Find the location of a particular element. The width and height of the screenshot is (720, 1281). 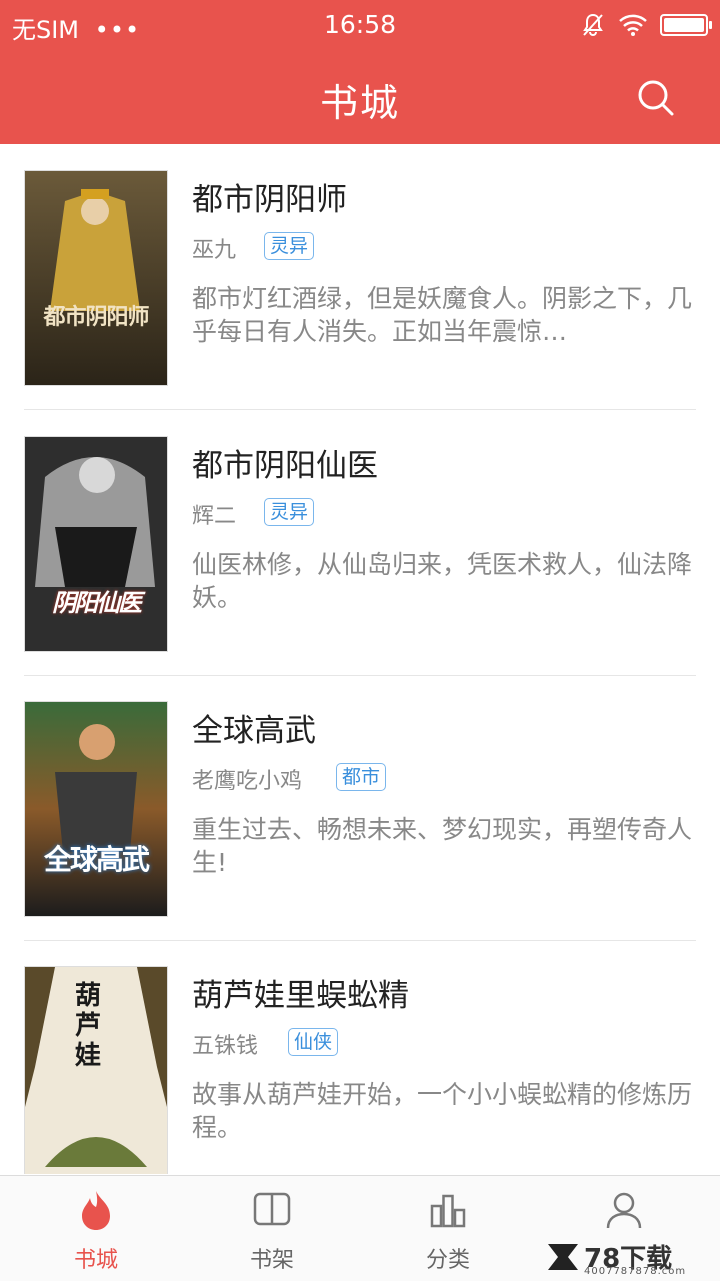

book-description: 重生过去、畅想未来、梦幻现实，再塑传奇人生! is located at coordinates (442, 846).